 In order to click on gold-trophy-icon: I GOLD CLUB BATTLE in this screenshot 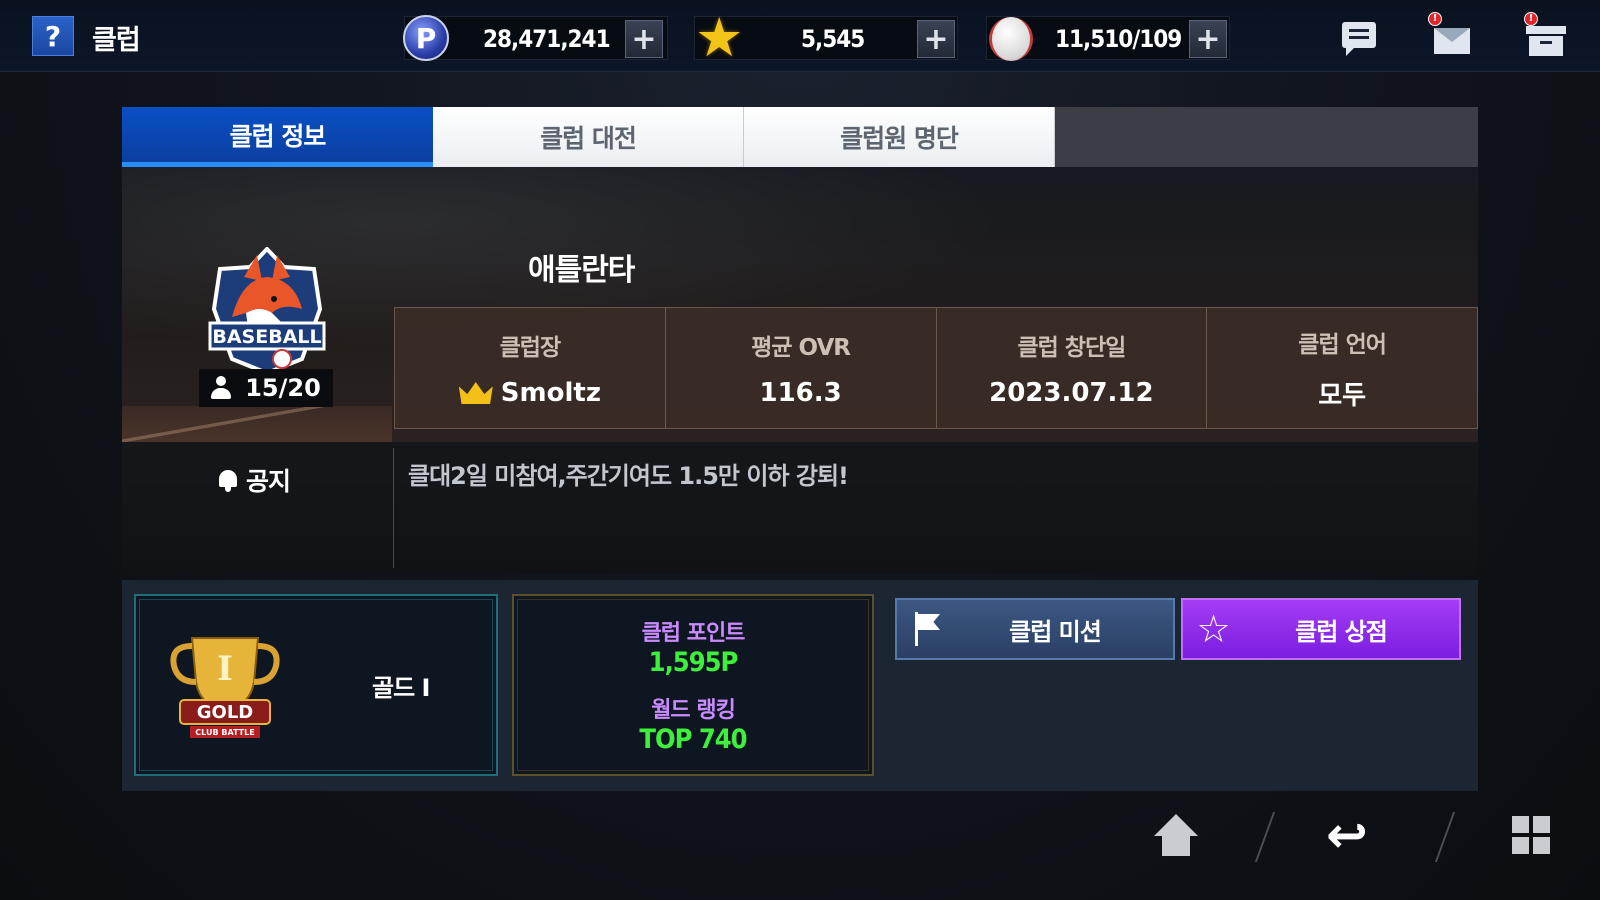, I will do `click(225, 687)`.